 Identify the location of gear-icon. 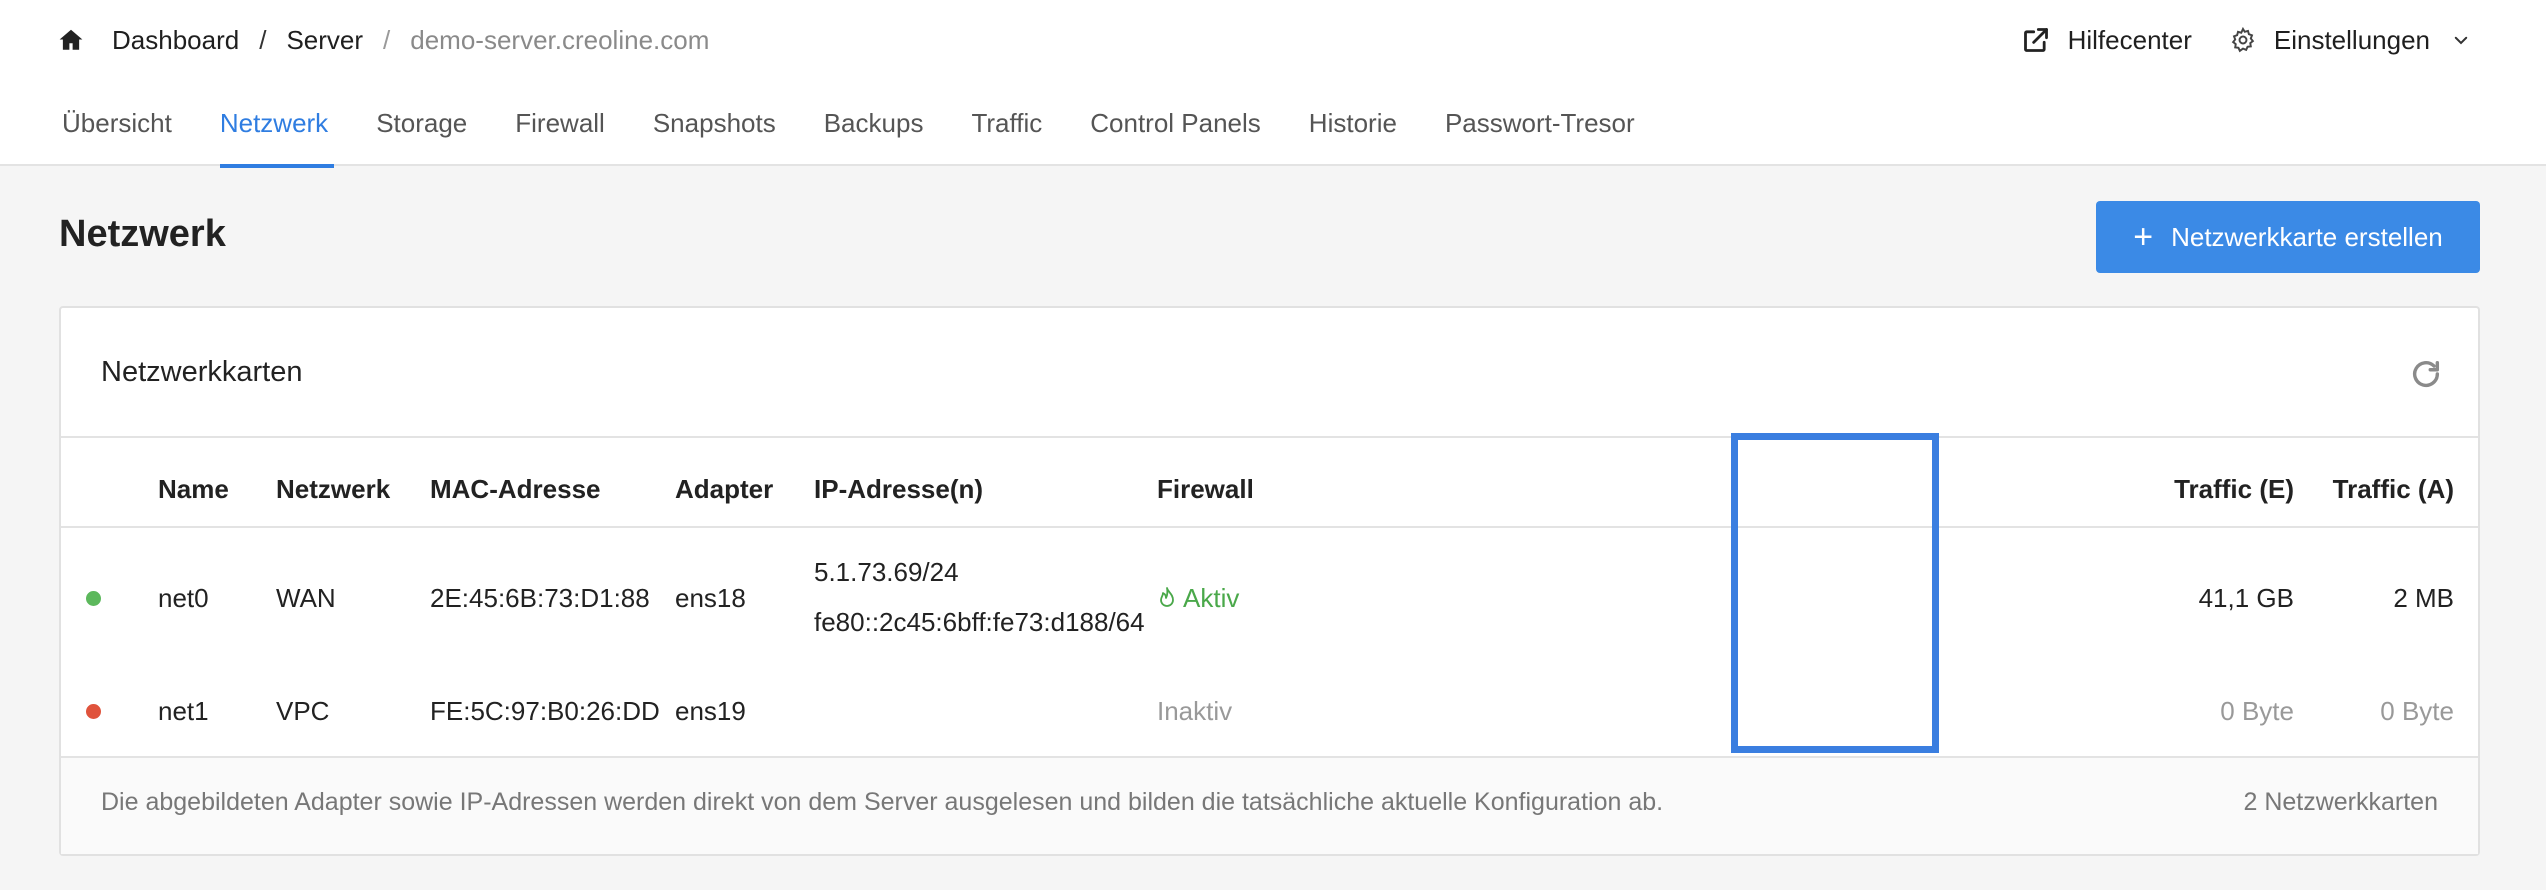
(2243, 40).